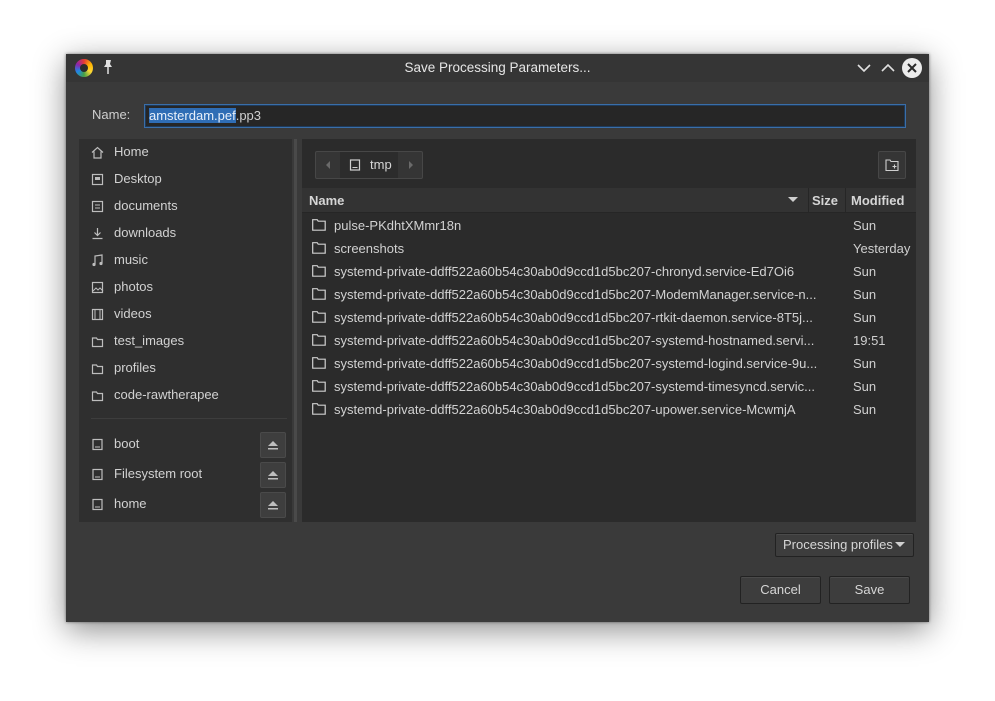  I want to click on sidebar-item-downloads: downloads, so click(185, 233).